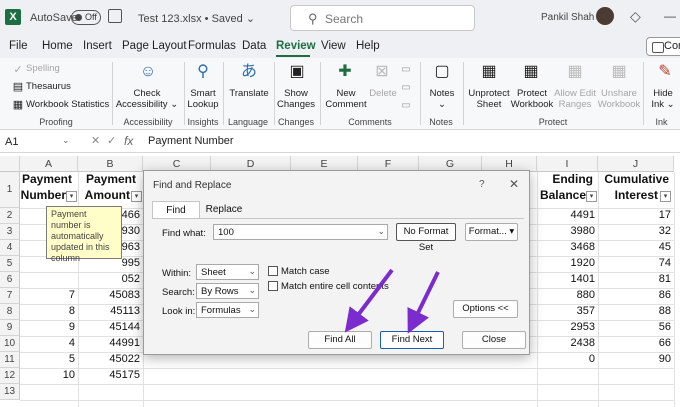 This screenshot has width=680, height=407. What do you see at coordinates (300, 232) in the screenshot?
I see `find-what-input: 100 ⌄` at bounding box center [300, 232].